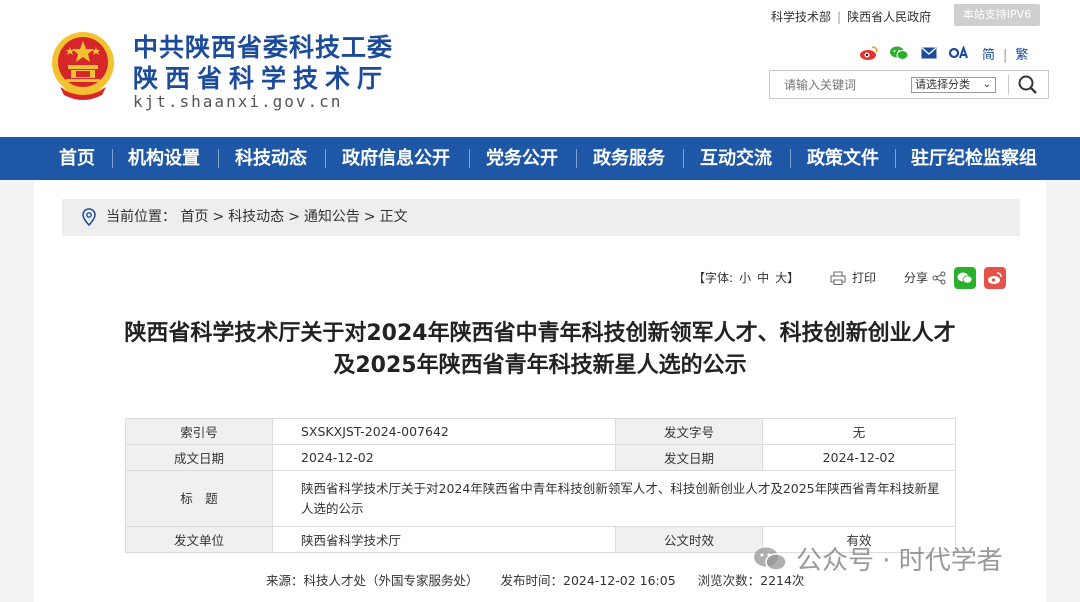 This screenshot has height=602, width=1080. I want to click on site-url: kjt.shaanxi.gov.cn, so click(238, 101).